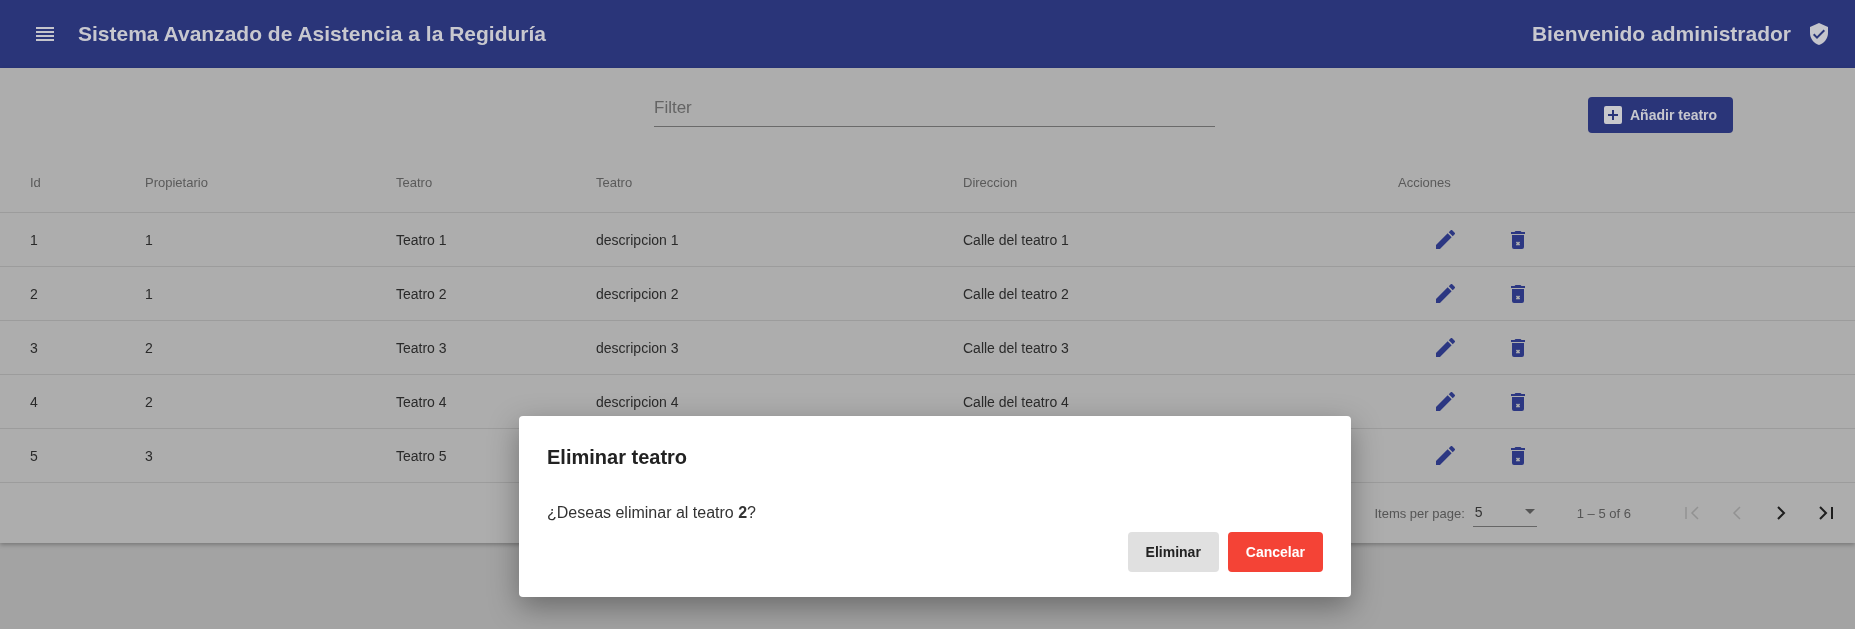 This screenshot has height=629, width=1855. Describe the element at coordinates (36, 182) in the screenshot. I see `column-header: Id` at that location.